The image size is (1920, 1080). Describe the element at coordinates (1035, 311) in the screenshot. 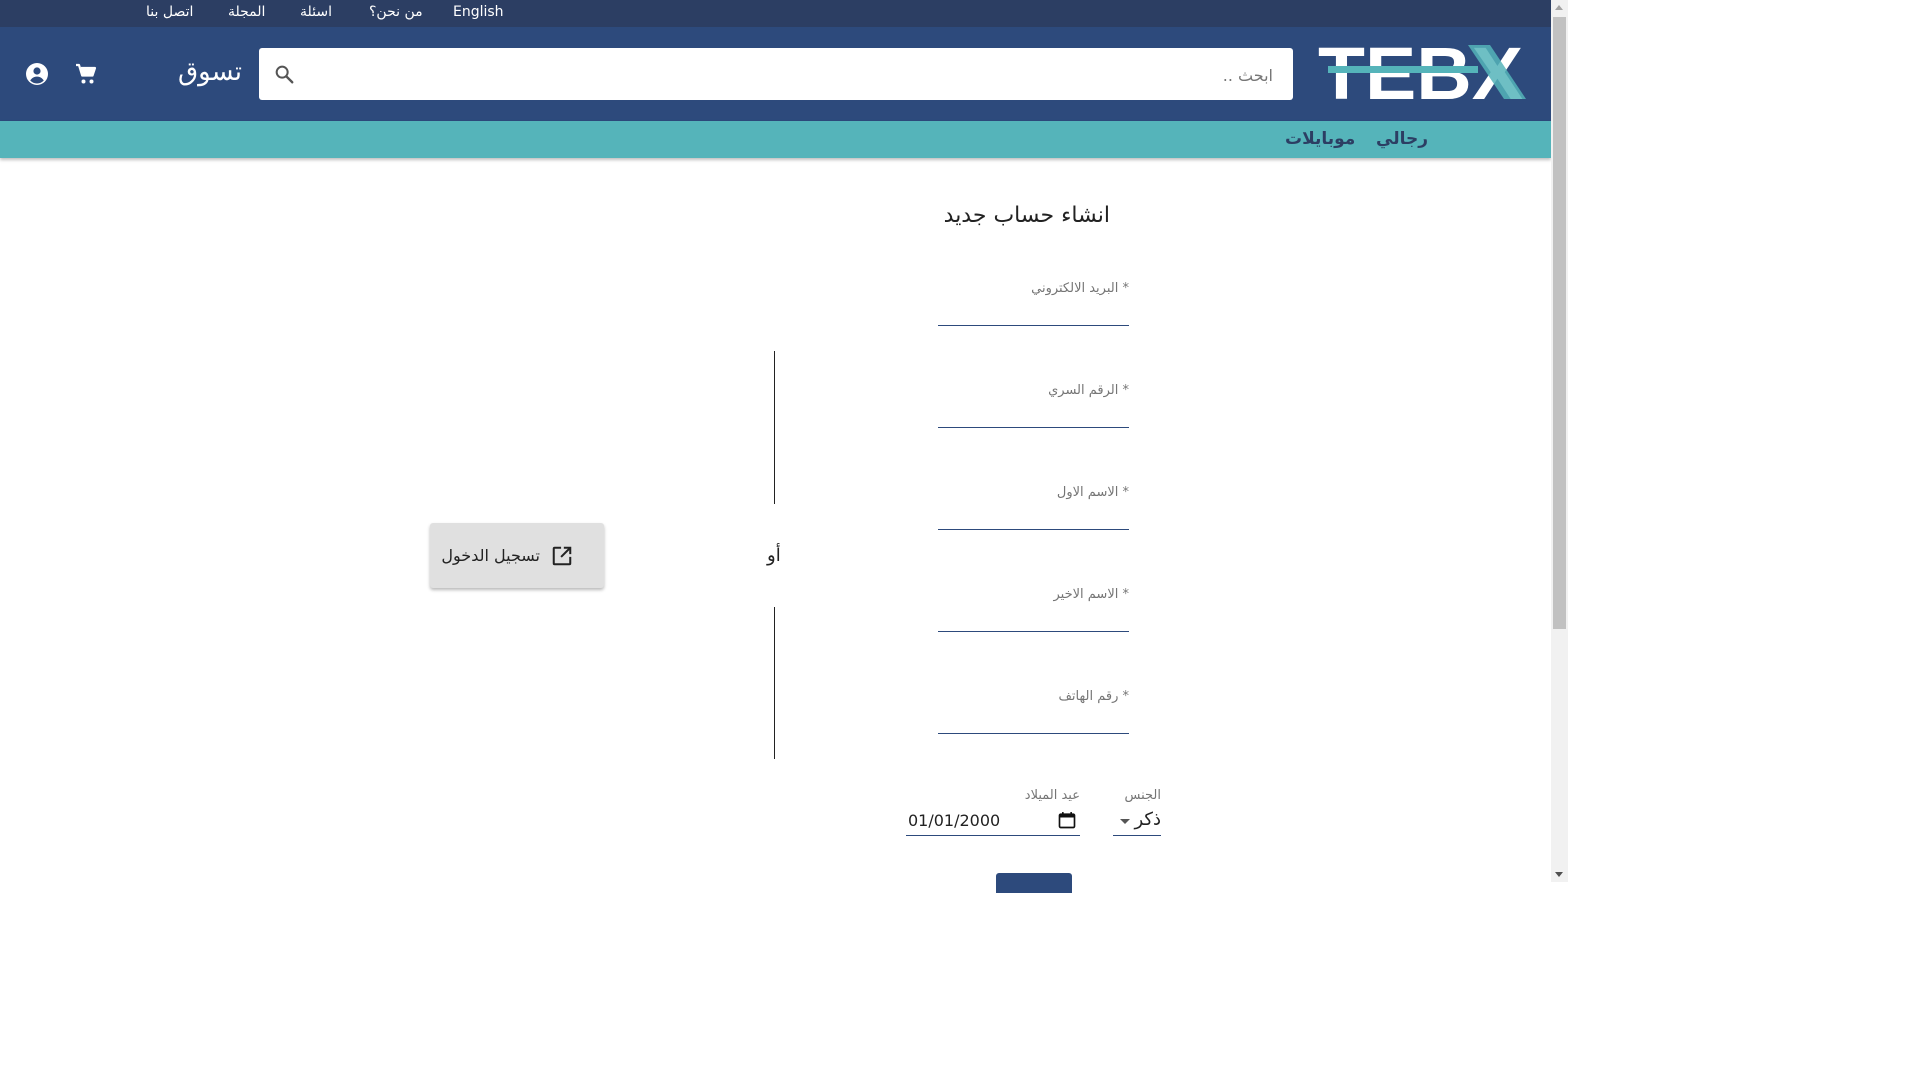

I see `email-input` at that location.